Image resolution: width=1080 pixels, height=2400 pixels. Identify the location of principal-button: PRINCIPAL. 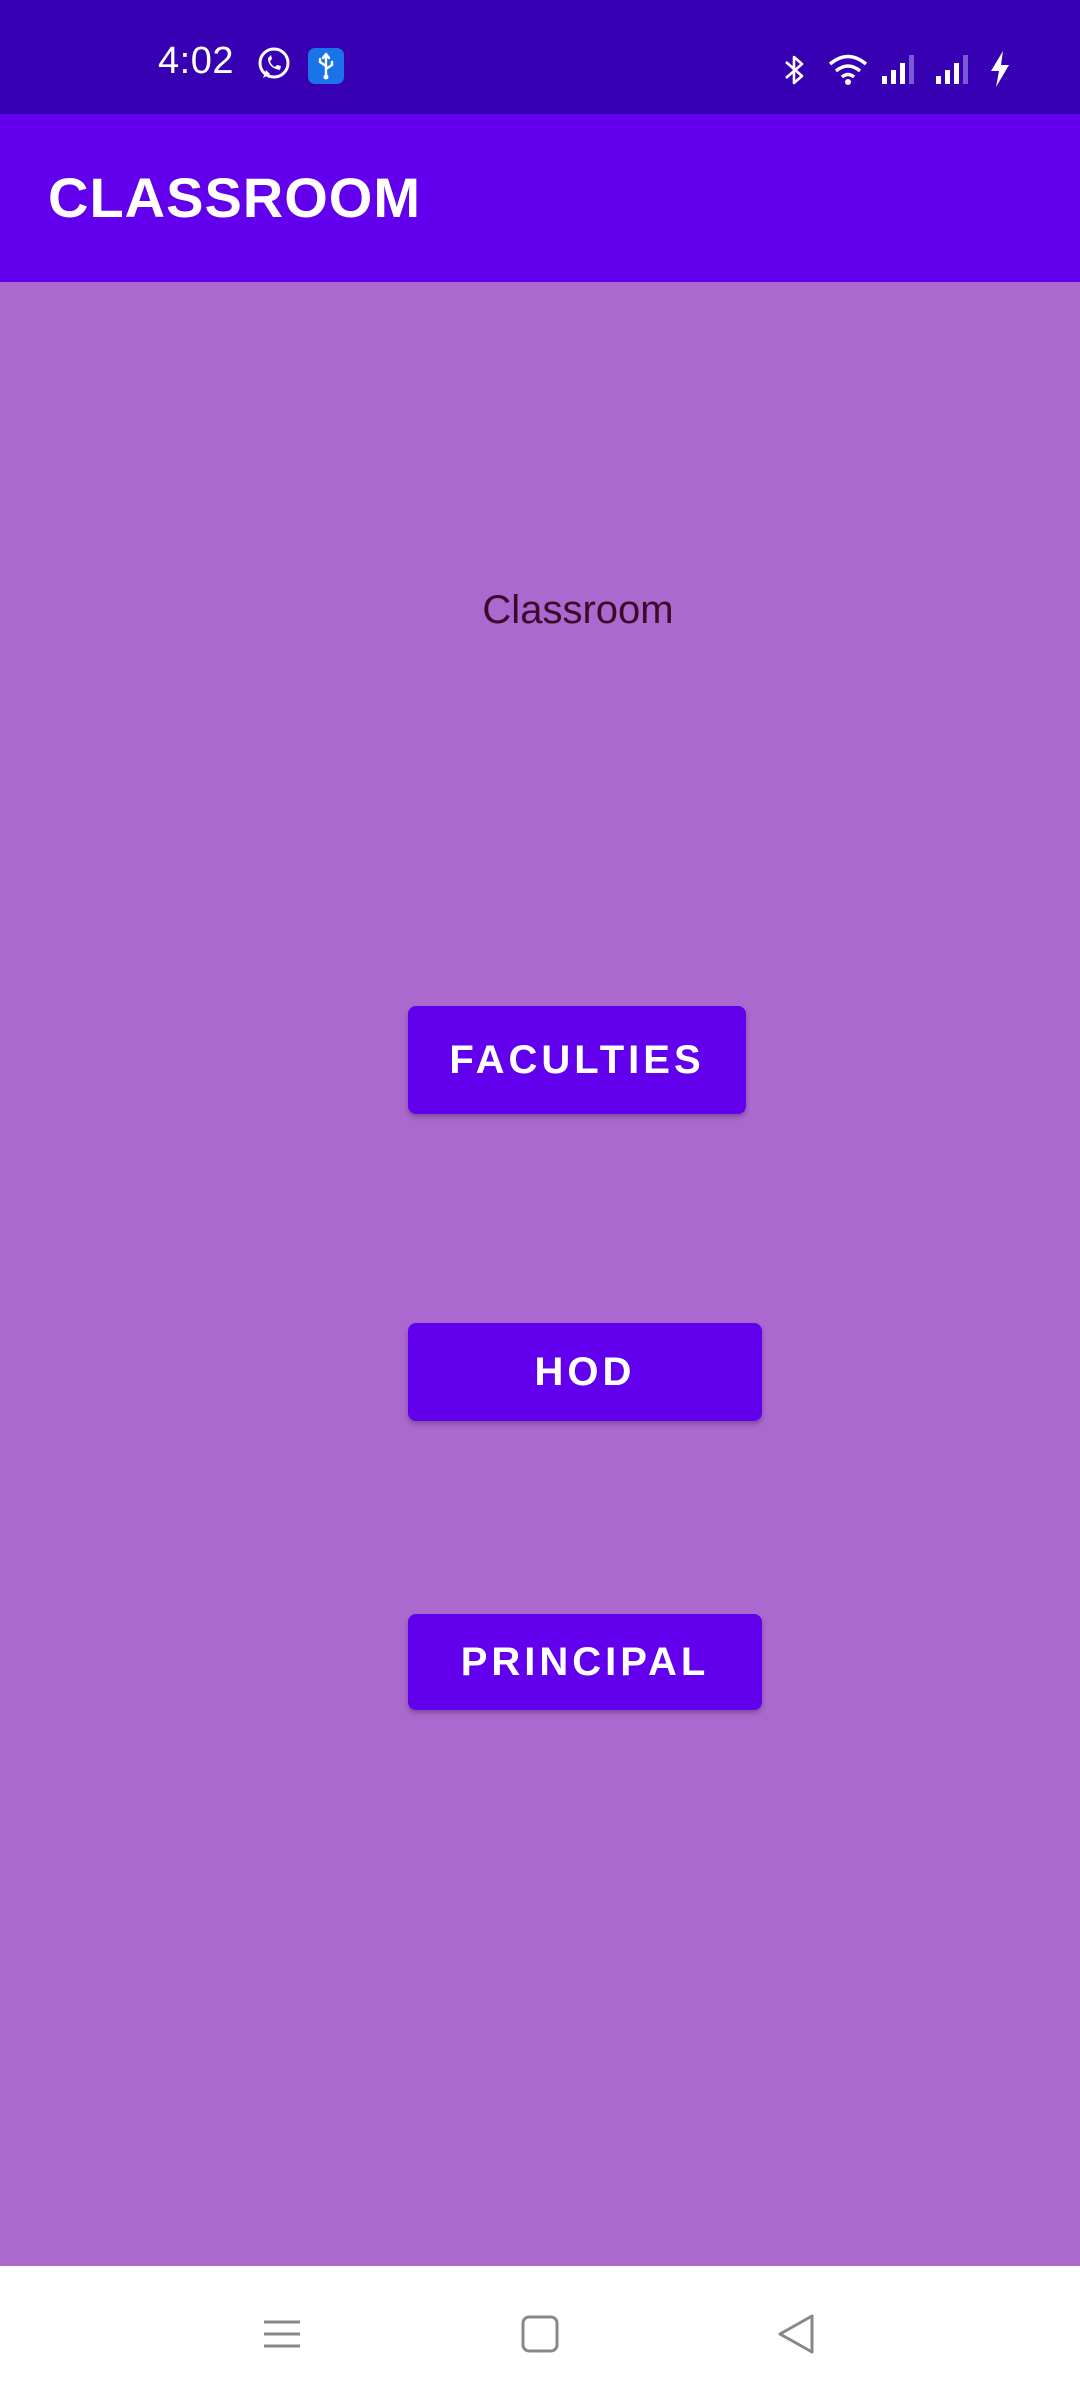
(585, 1662).